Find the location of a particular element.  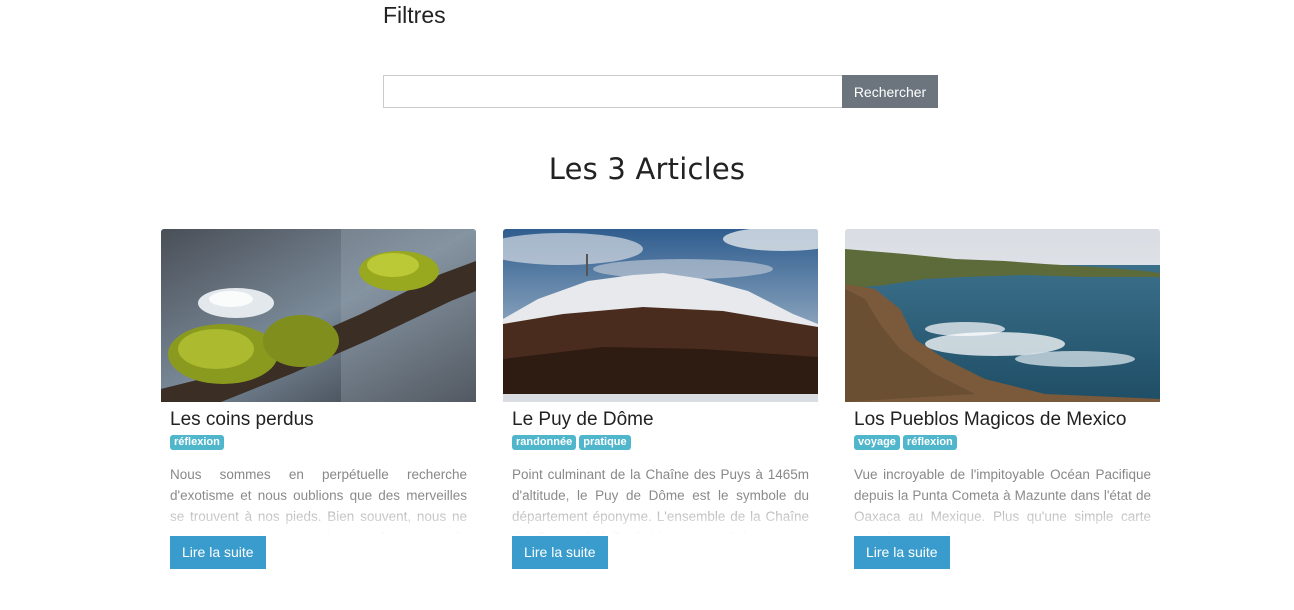

article-tags: voyage réflexion is located at coordinates (1002, 442).